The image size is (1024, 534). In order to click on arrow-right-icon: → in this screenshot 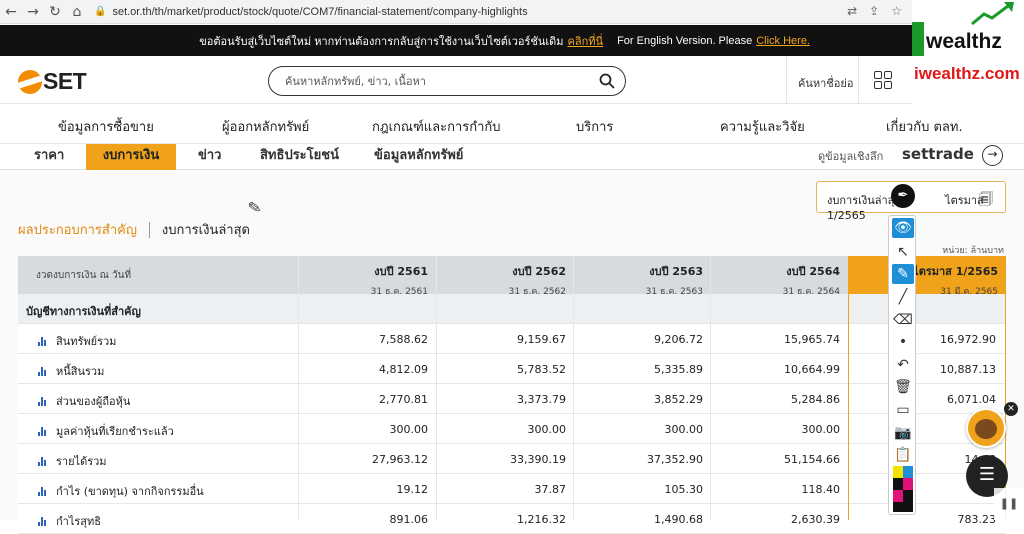, I will do `click(992, 155)`.